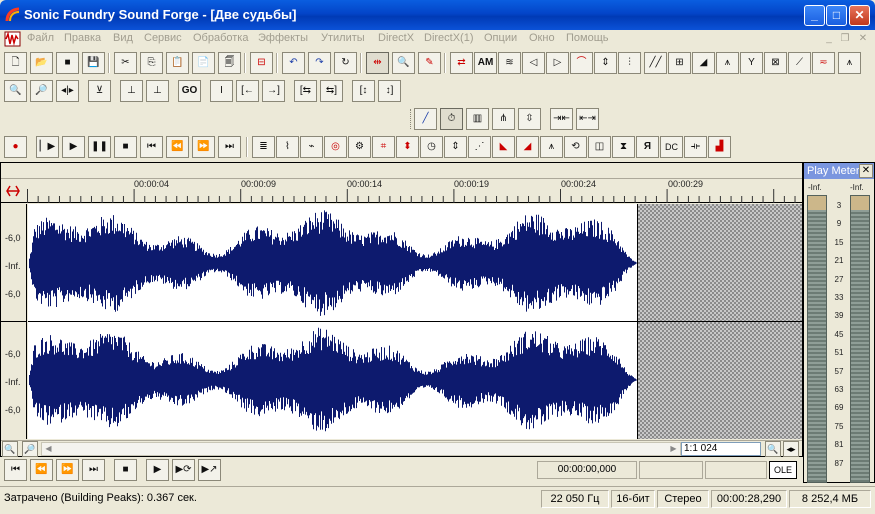 The width and height of the screenshot is (875, 514). I want to click on flange-button: ╱╱, so click(655, 63).